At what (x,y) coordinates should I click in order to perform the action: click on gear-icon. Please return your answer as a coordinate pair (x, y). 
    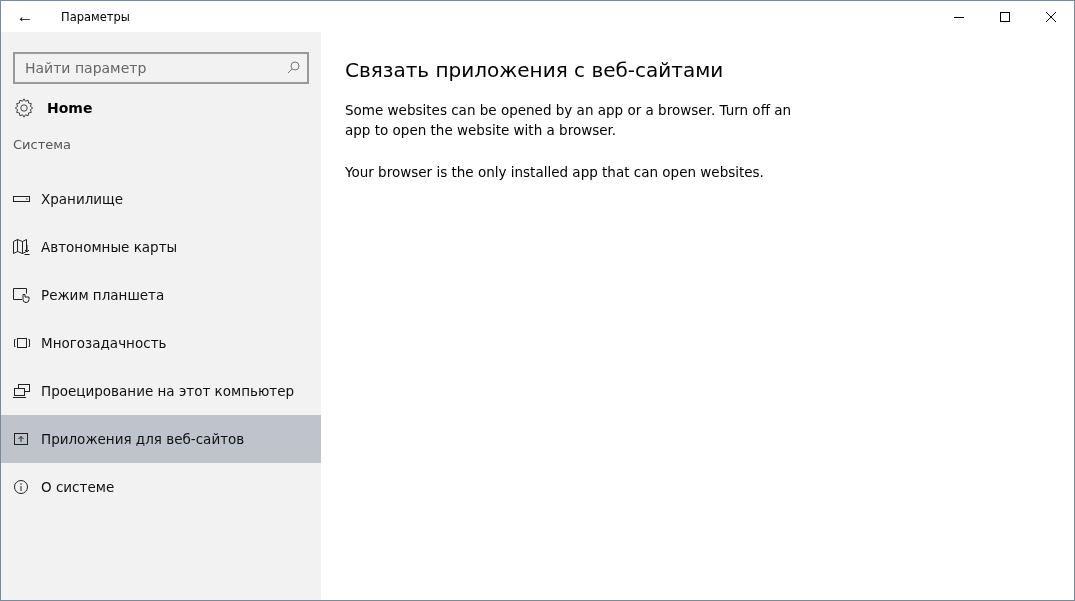
    Looking at the image, I should click on (24, 108).